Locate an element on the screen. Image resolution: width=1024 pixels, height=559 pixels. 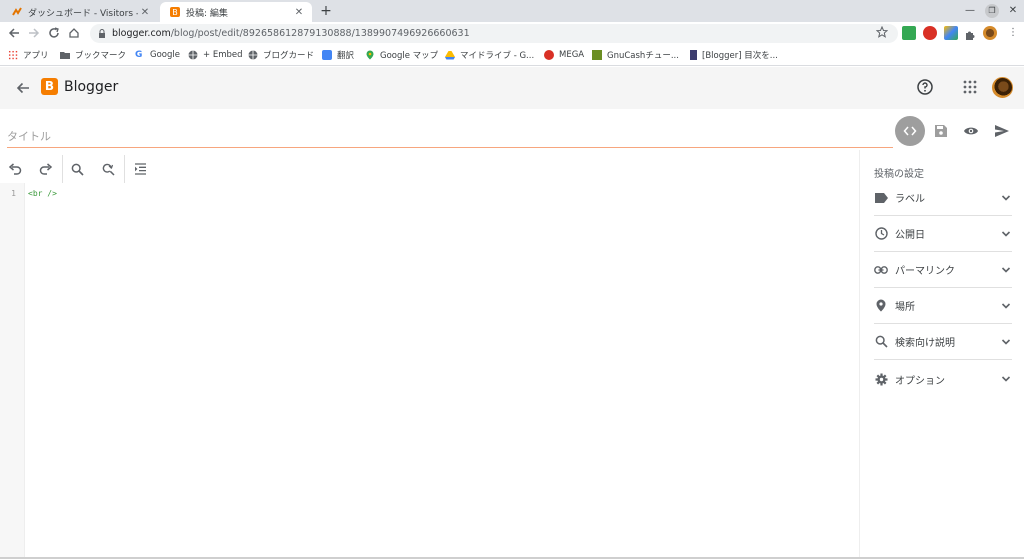
search-button is located at coordinates (77, 169).